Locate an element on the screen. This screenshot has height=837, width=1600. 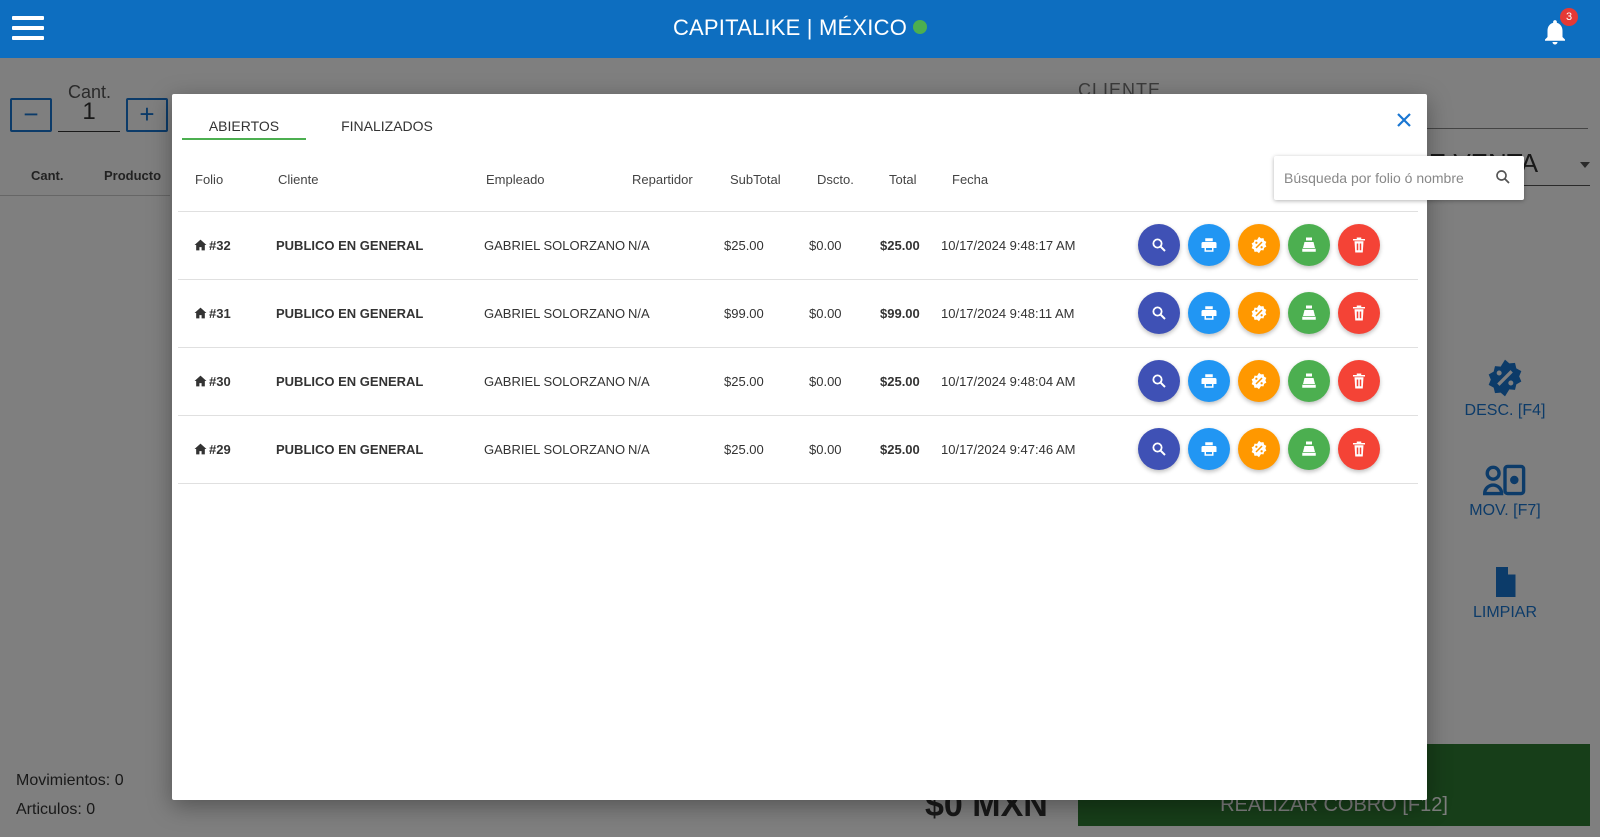
search-box is located at coordinates (1399, 178).